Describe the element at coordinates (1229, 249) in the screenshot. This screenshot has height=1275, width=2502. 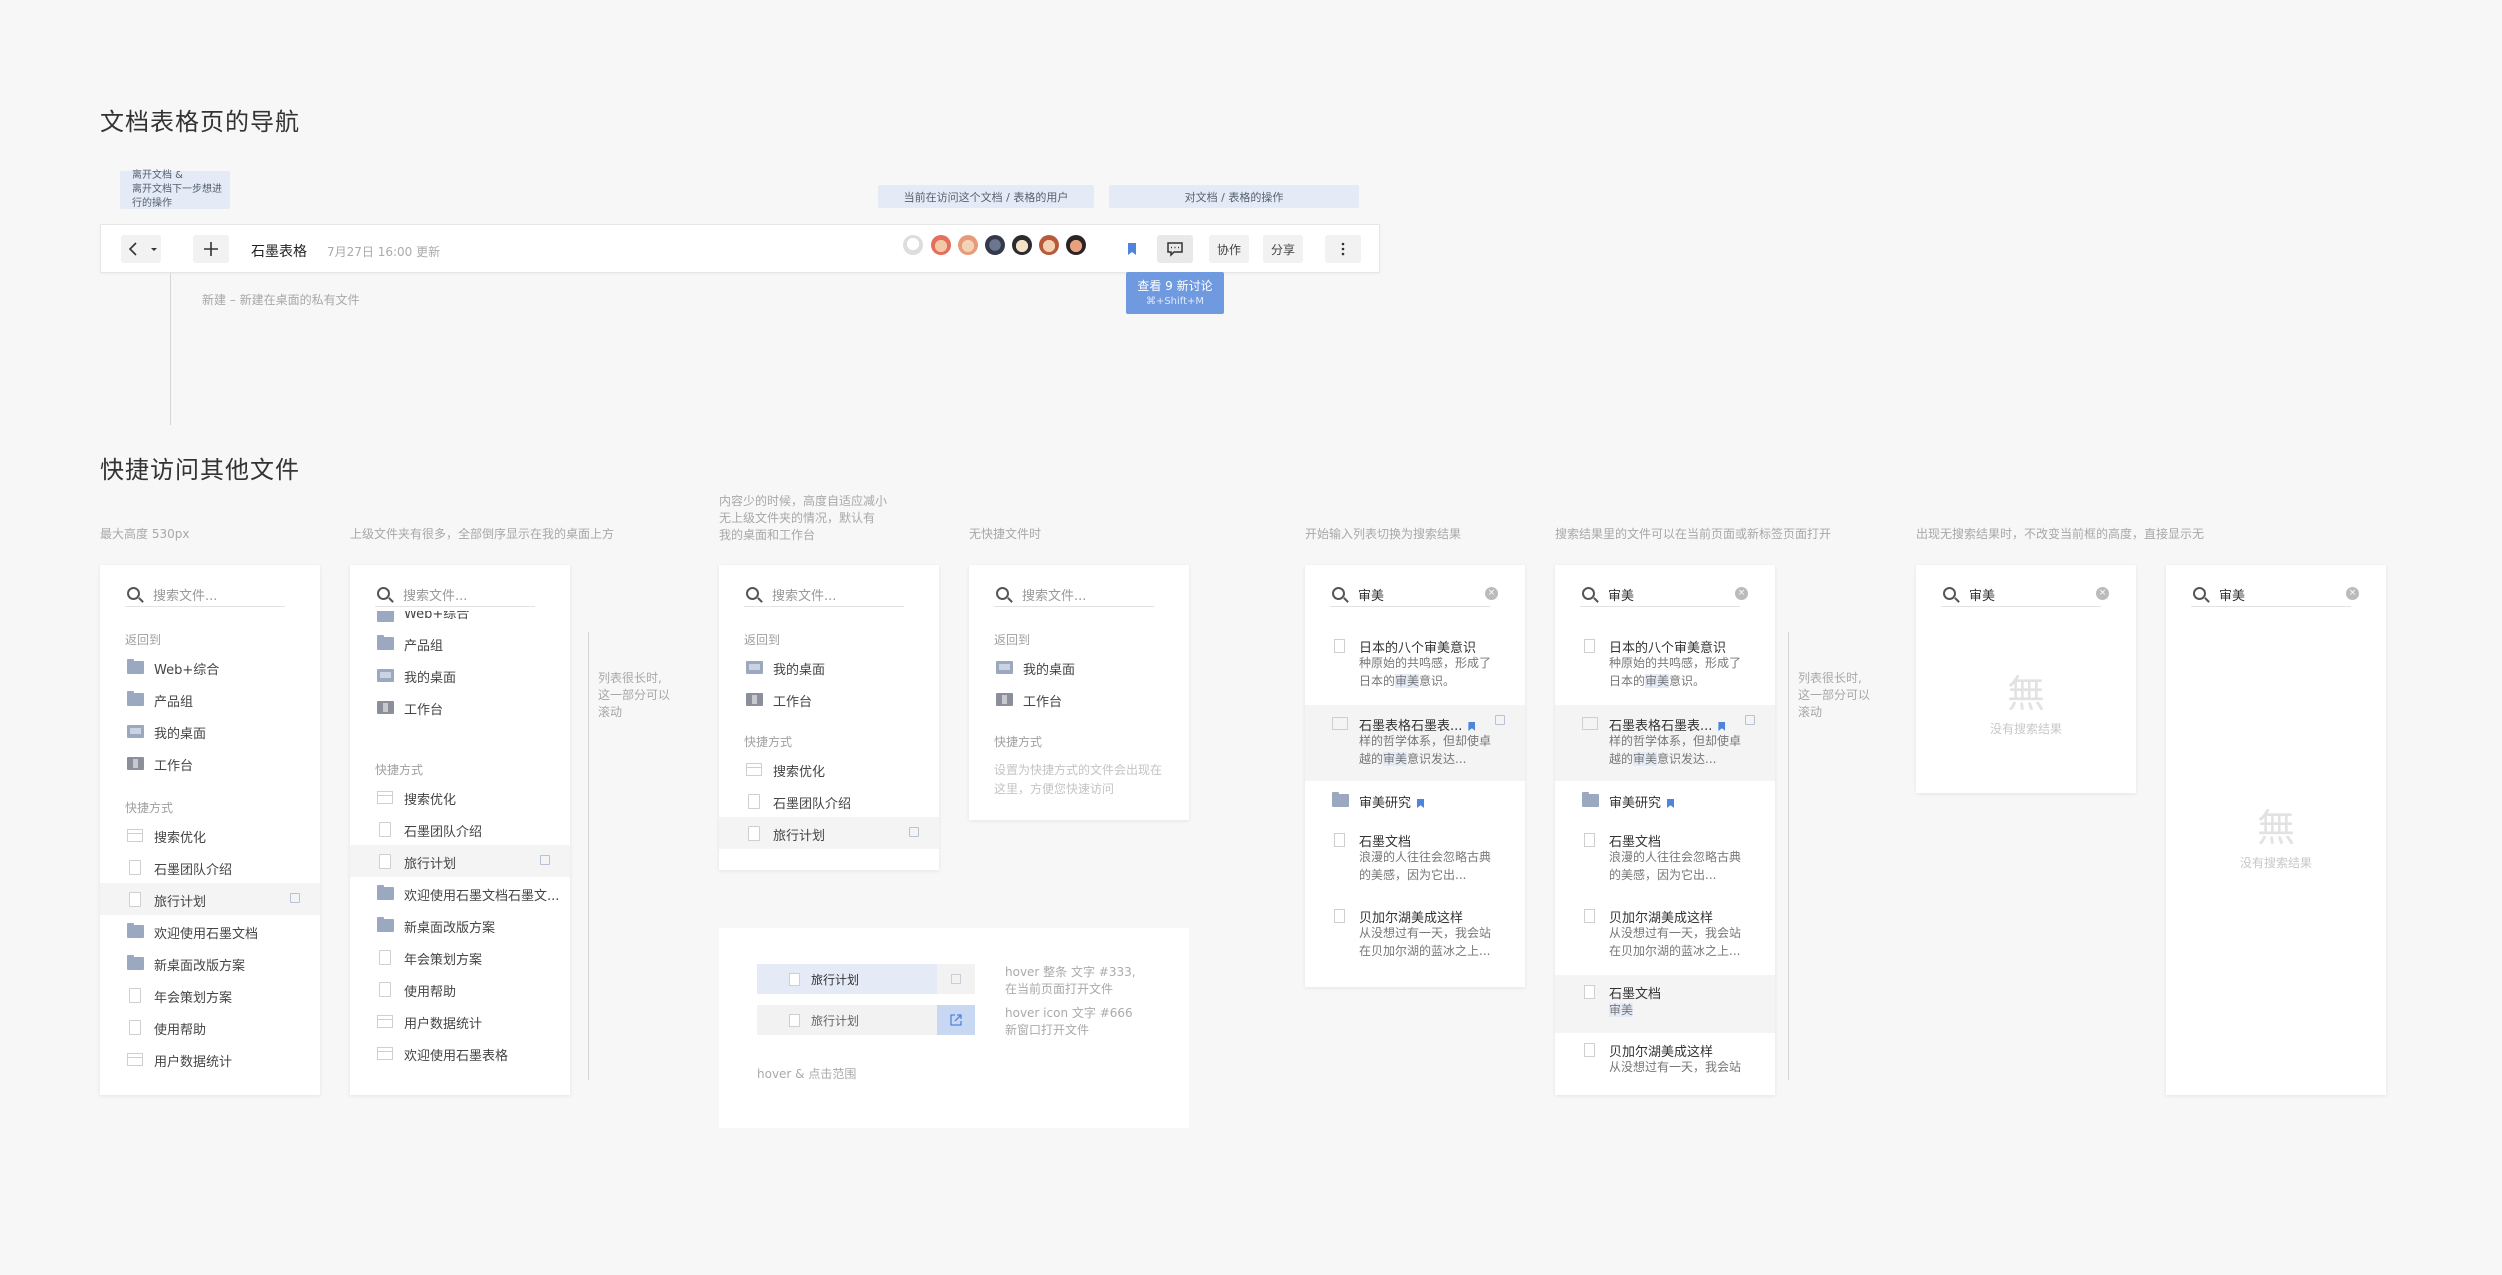
I see `collaborate-button: 协作` at that location.